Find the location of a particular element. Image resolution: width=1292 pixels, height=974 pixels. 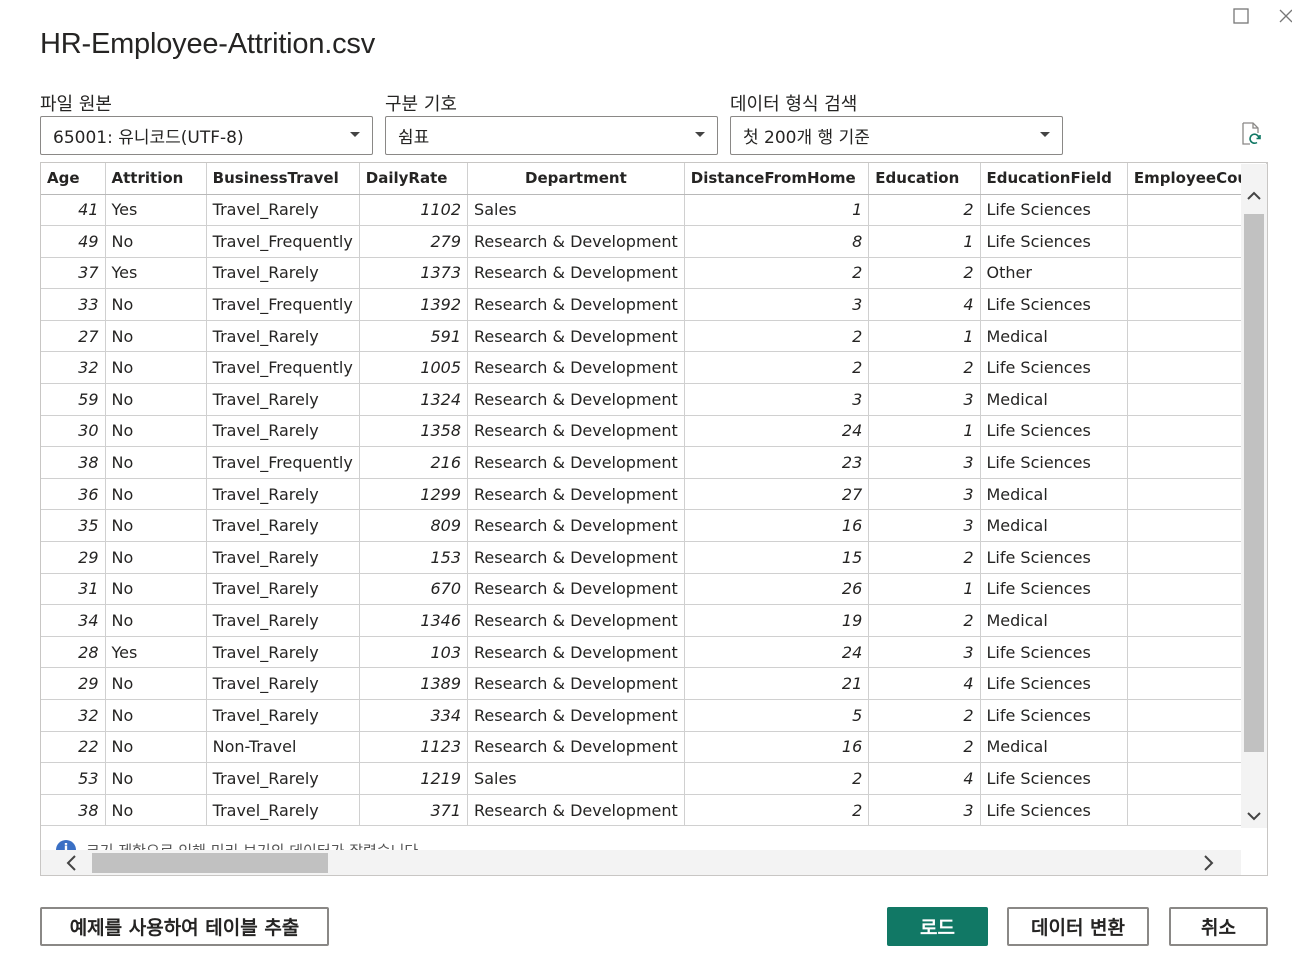

table-cell: 24 is located at coordinates (777, 431).